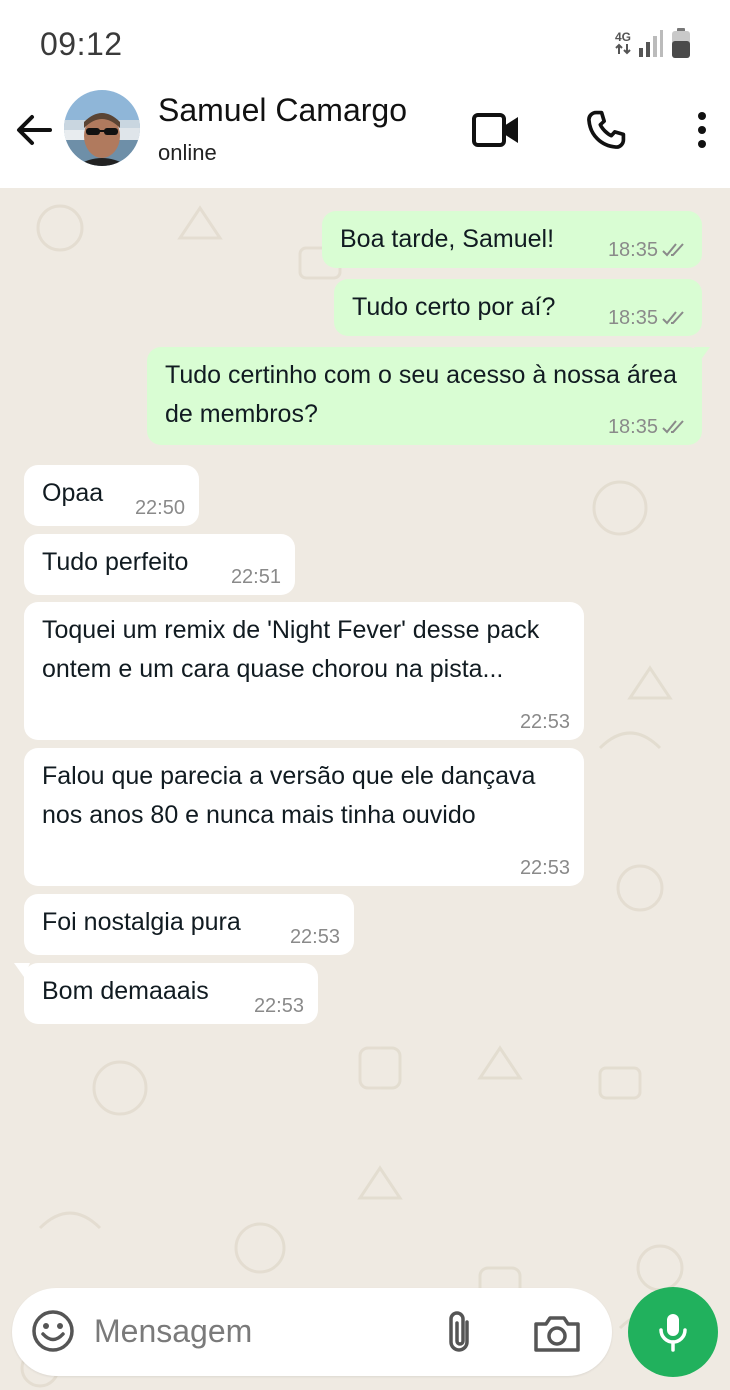 This screenshot has height=1390, width=730. Describe the element at coordinates (512, 239) in the screenshot. I see `message-bubble-outgoing: Boa tarde, Samuel! 18:35` at that location.